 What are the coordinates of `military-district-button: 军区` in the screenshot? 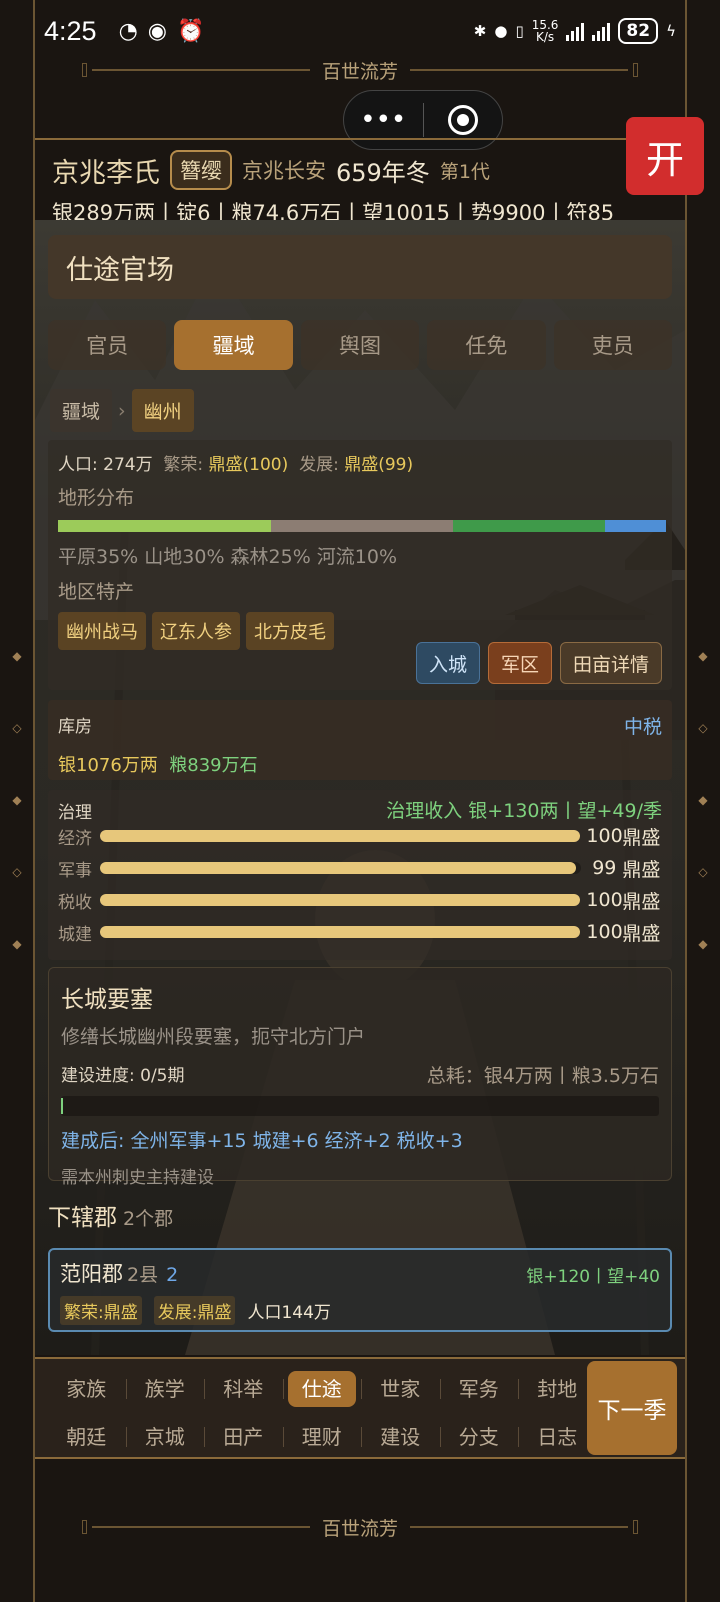 It's located at (519, 663).